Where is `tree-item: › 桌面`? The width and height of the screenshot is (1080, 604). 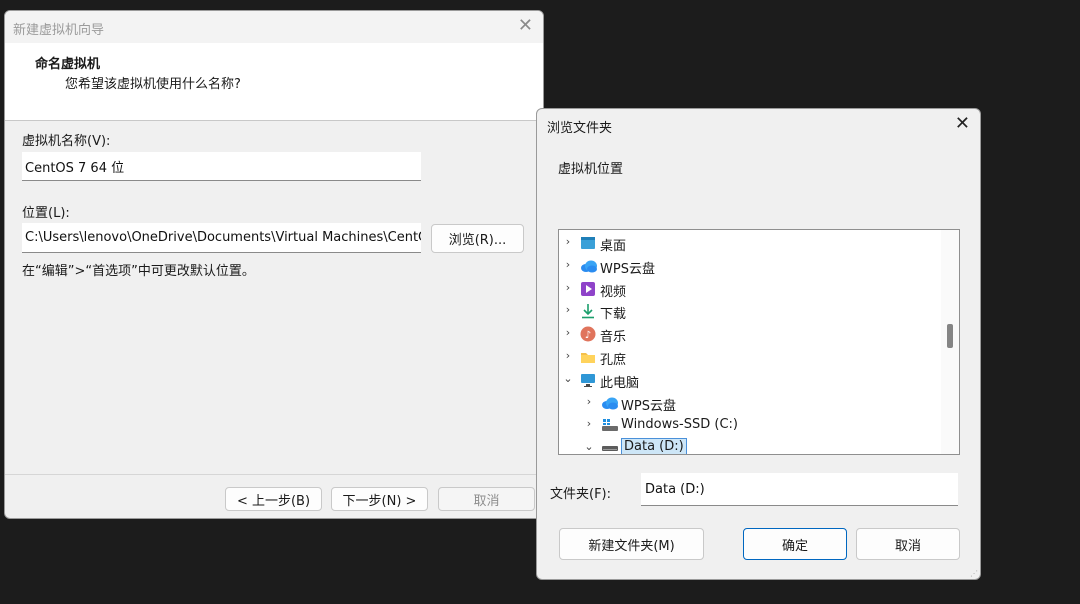
tree-item: › 桌面 is located at coordinates (749, 243).